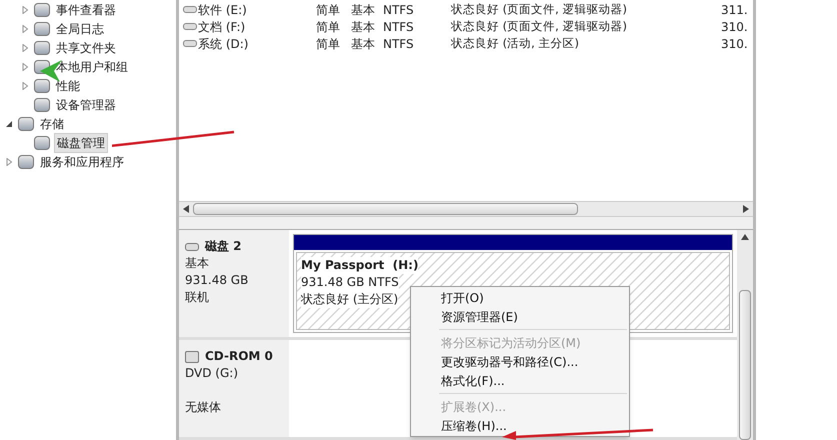 This screenshot has width=837, height=440. Describe the element at coordinates (212, 373) in the screenshot. I see `disk-info: DVD (G:)` at that location.